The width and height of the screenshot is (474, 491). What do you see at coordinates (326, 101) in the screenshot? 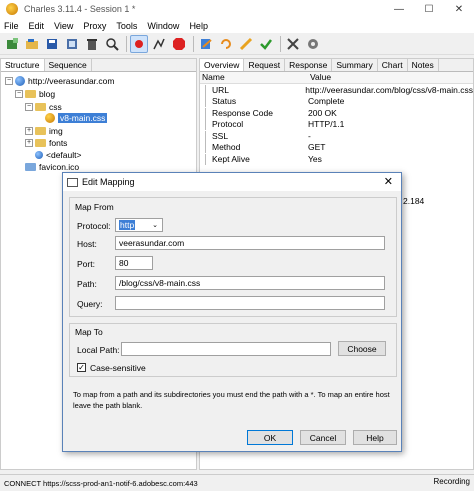
I see `row-value: Complete` at bounding box center [326, 101].